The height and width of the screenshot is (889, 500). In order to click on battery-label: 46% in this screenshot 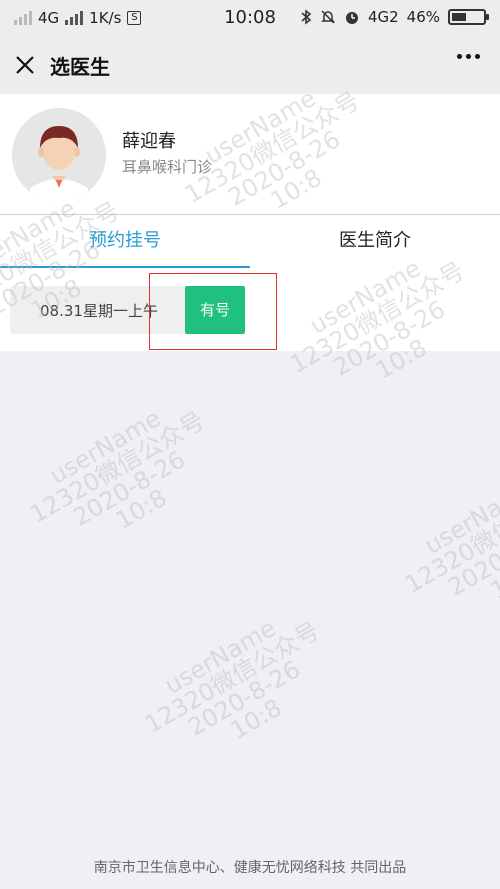, I will do `click(423, 17)`.